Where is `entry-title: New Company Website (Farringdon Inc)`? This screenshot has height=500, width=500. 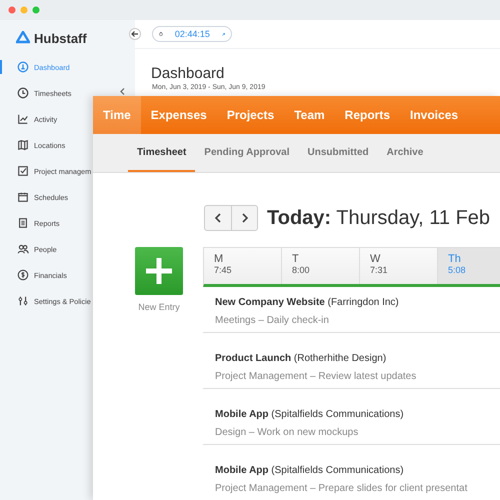
entry-title: New Company Website (Farringdon Inc) is located at coordinates (307, 302).